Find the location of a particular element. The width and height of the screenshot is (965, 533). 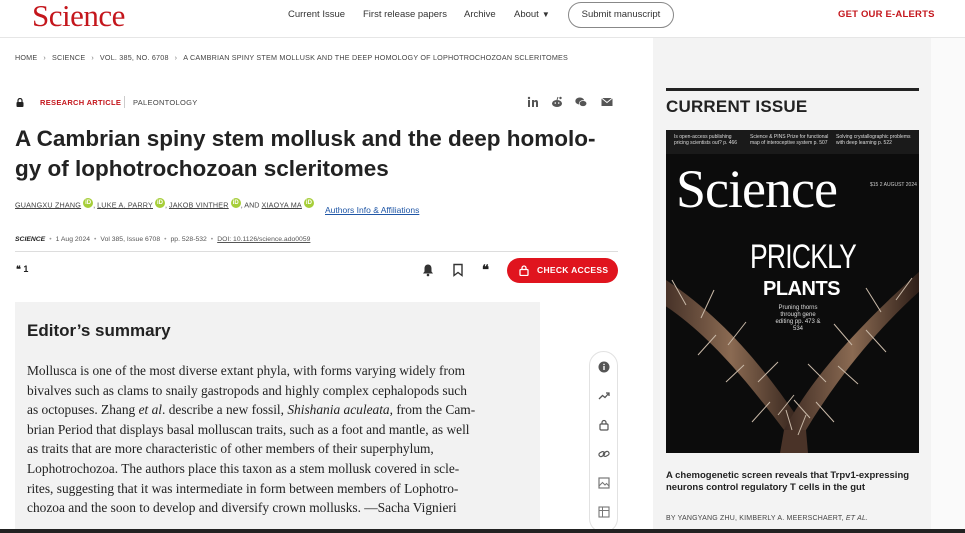

table-icon is located at coordinates (604, 512).